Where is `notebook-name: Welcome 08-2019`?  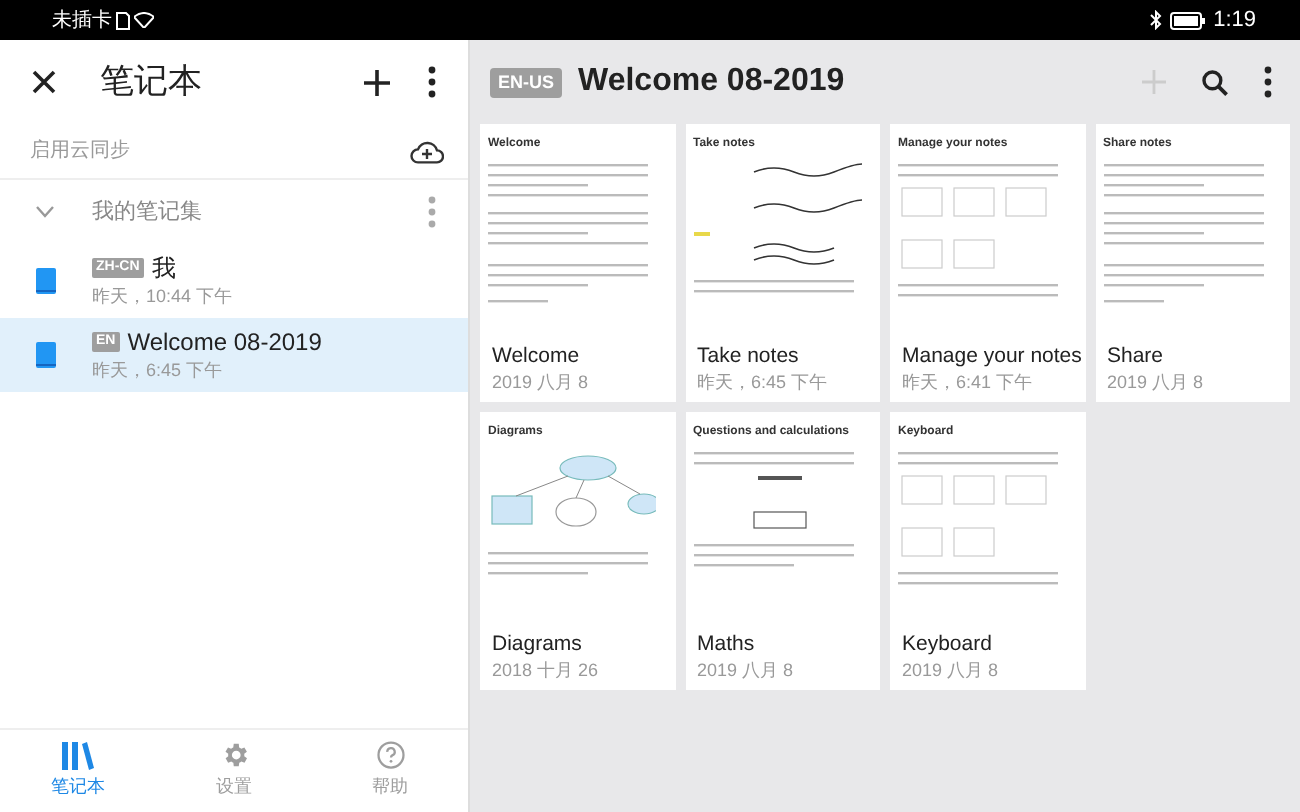
notebook-name: Welcome 08-2019 is located at coordinates (224, 342).